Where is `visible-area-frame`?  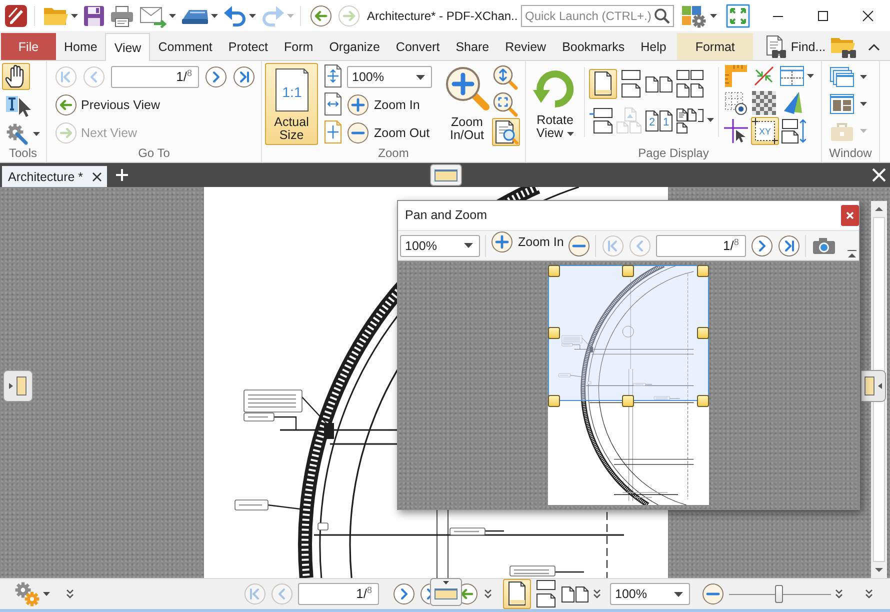
visible-area-frame is located at coordinates (628, 333).